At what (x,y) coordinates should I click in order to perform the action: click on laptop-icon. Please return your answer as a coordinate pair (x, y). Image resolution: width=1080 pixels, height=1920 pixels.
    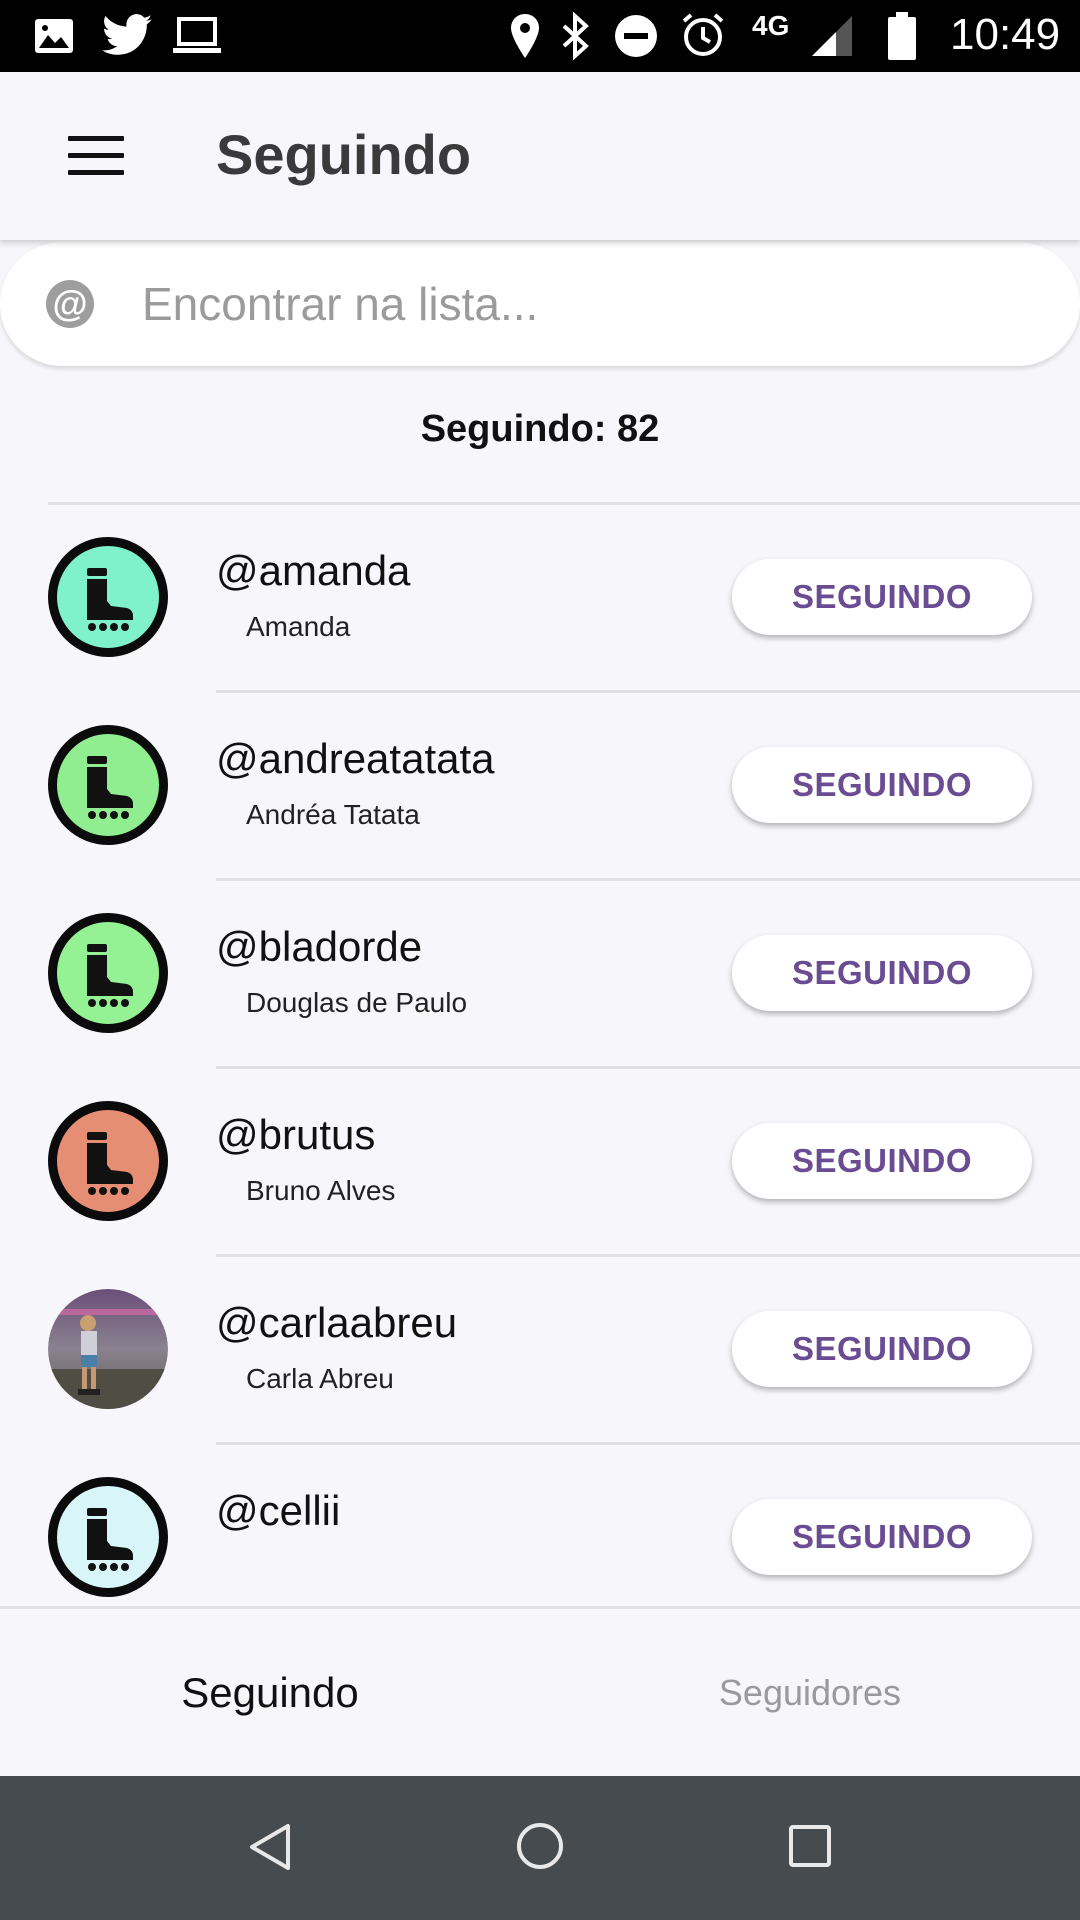
    Looking at the image, I should click on (197, 35).